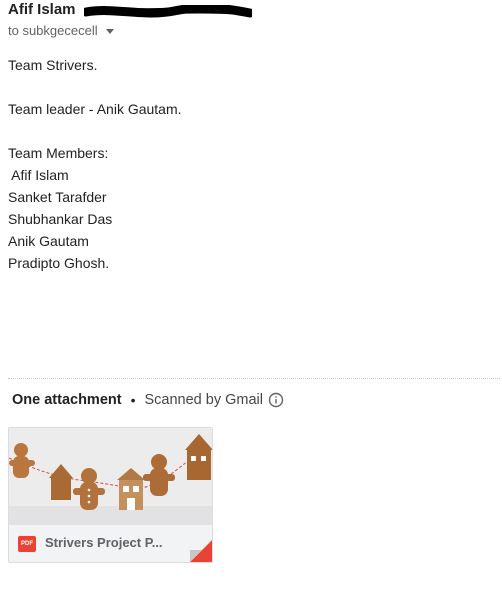 Image resolution: width=502 pixels, height=604 pixels. Describe the element at coordinates (57, 197) in the screenshot. I see `body-line: Sanket Tarafder` at that location.